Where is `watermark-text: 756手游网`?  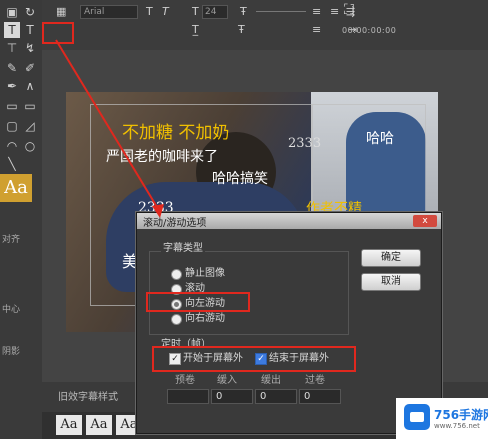
watermark-text: 756手游网 is located at coordinates (461, 415).